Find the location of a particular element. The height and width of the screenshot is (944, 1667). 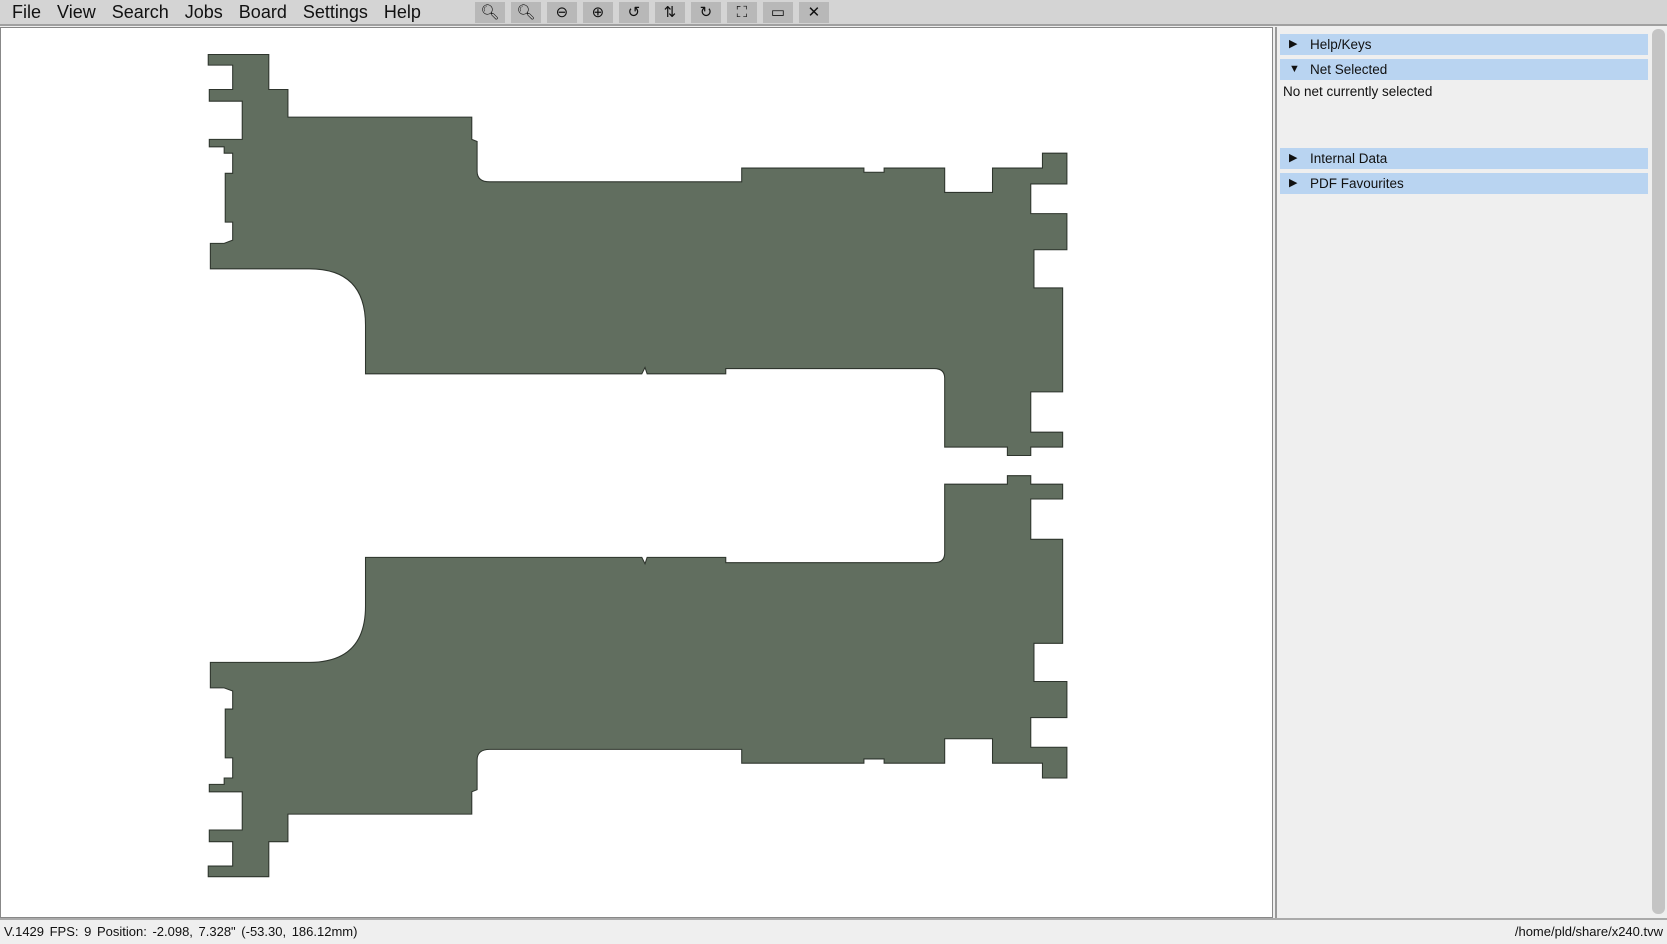

menu-search: Search is located at coordinates (140, 12).